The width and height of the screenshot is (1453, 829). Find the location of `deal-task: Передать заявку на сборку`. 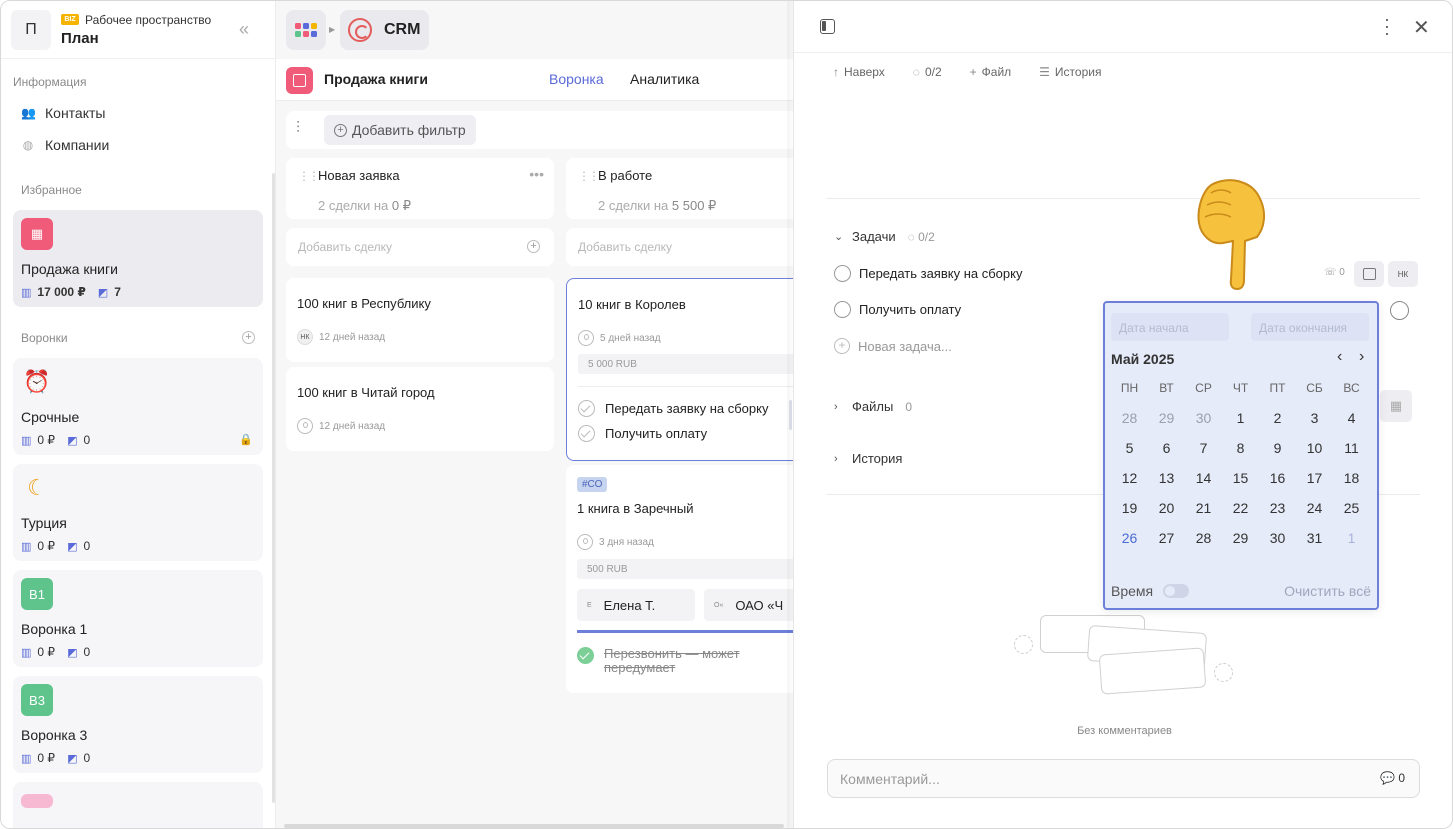

deal-task: Передать заявку на сборку is located at coordinates (673, 408).